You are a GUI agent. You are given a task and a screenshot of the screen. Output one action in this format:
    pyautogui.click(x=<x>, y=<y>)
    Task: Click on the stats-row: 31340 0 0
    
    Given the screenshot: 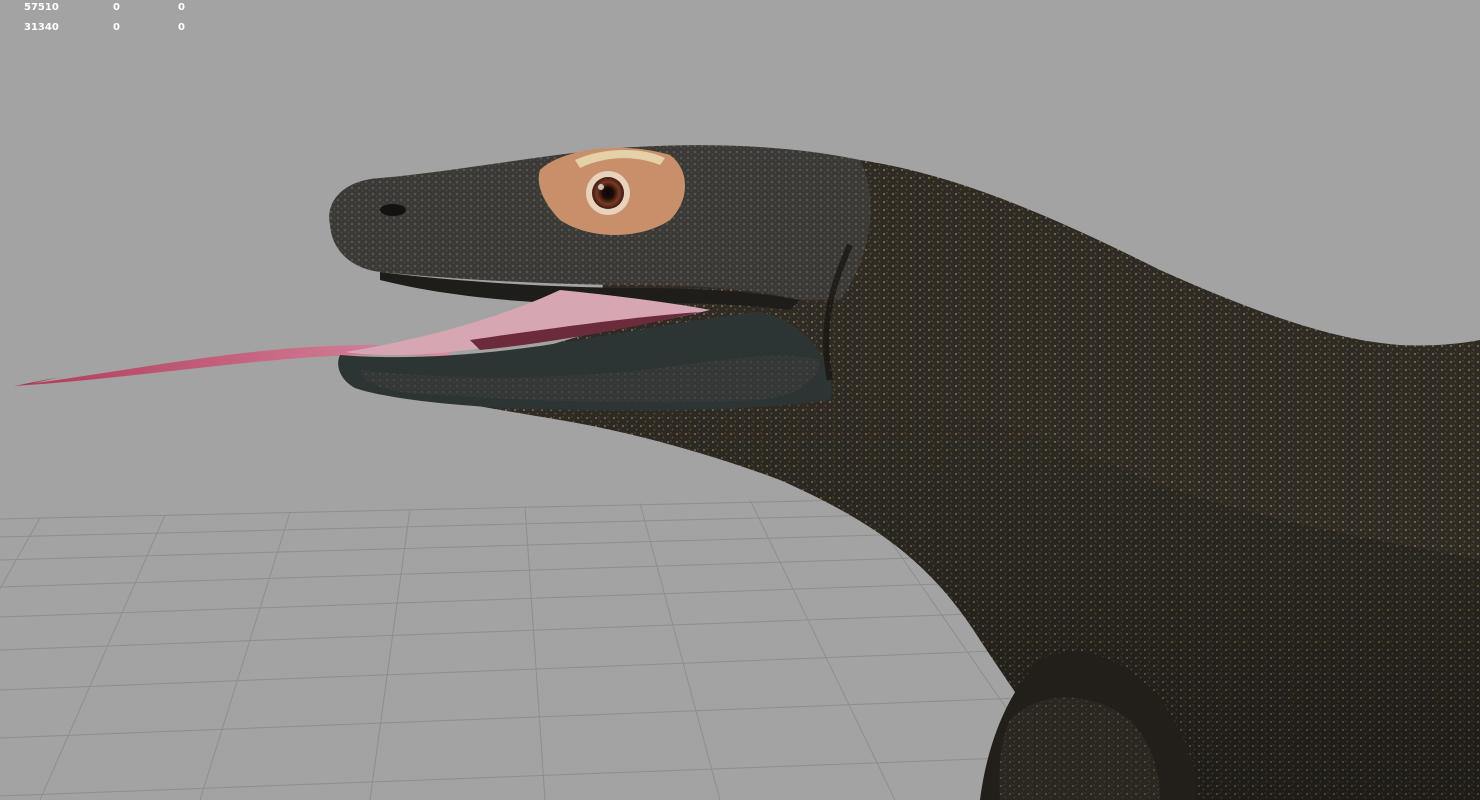 What is the action you would take?
    pyautogui.click(x=100, y=29)
    